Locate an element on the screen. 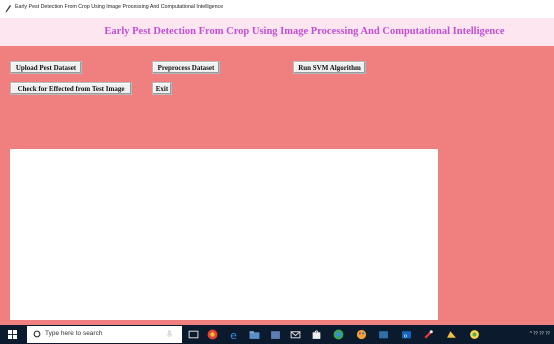 Image resolution: width=554 pixels, height=344 pixels. search-circle-icon is located at coordinates (37, 334).